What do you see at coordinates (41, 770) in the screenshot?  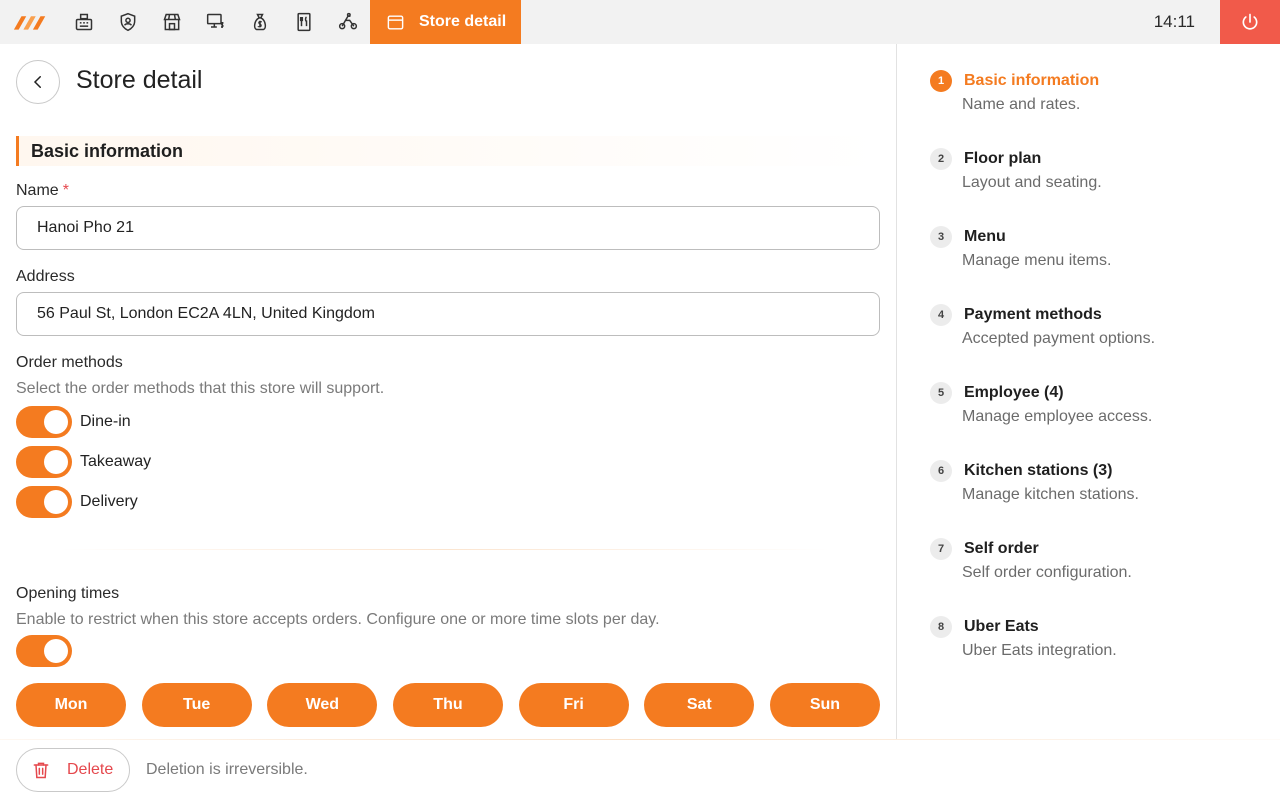 I see `trash-icon` at bounding box center [41, 770].